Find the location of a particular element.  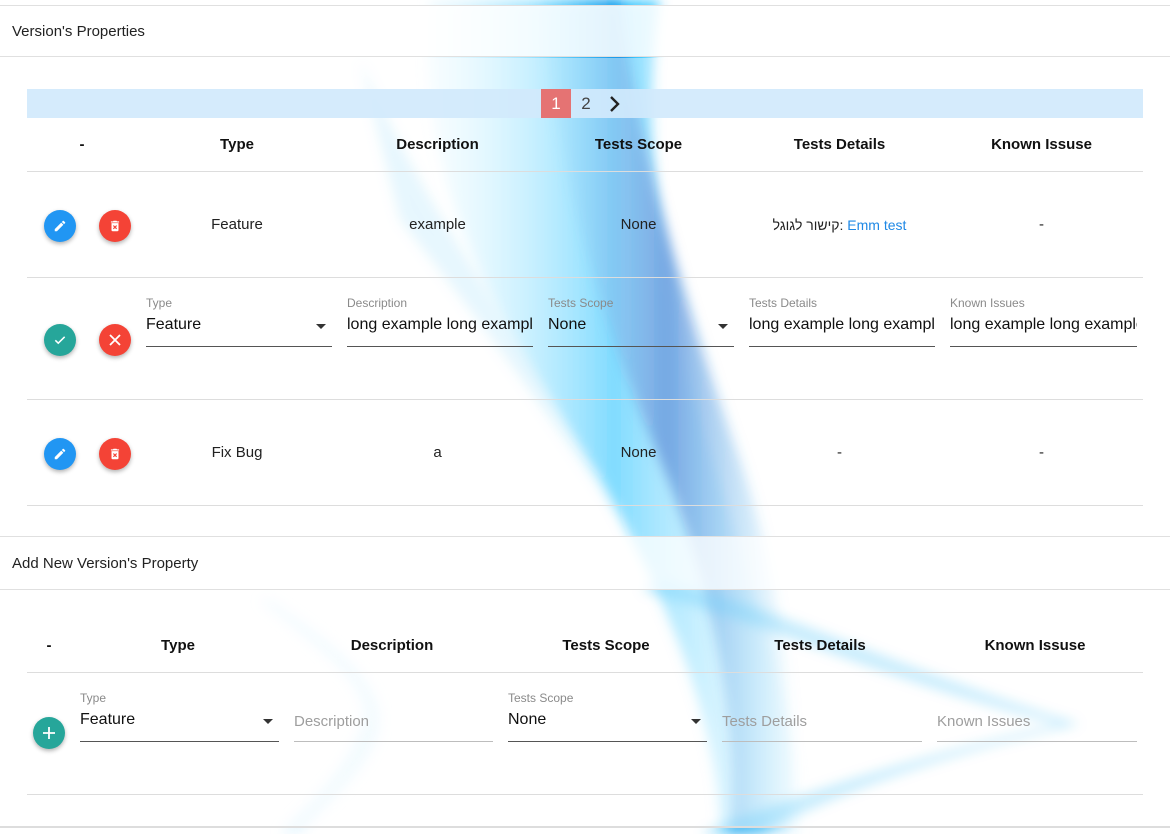

page-2-button: 2 is located at coordinates (586, 103).